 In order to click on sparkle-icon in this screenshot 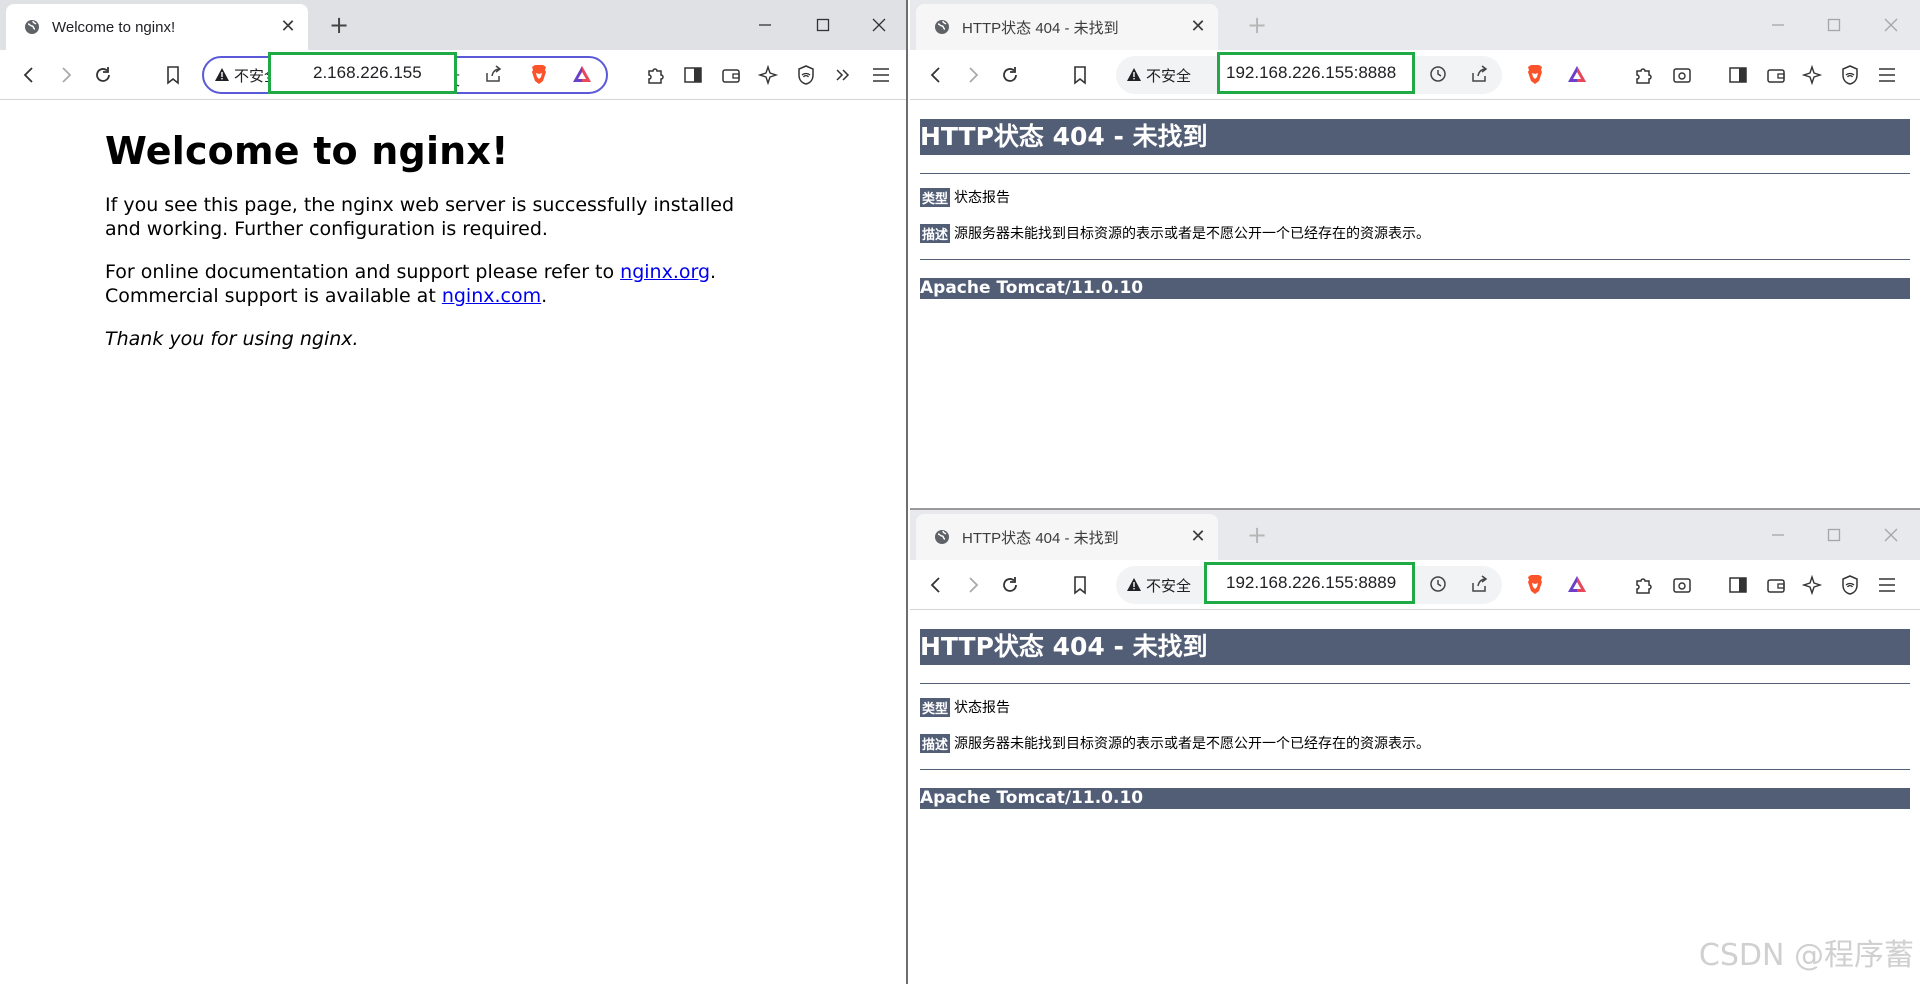, I will do `click(1812, 585)`.